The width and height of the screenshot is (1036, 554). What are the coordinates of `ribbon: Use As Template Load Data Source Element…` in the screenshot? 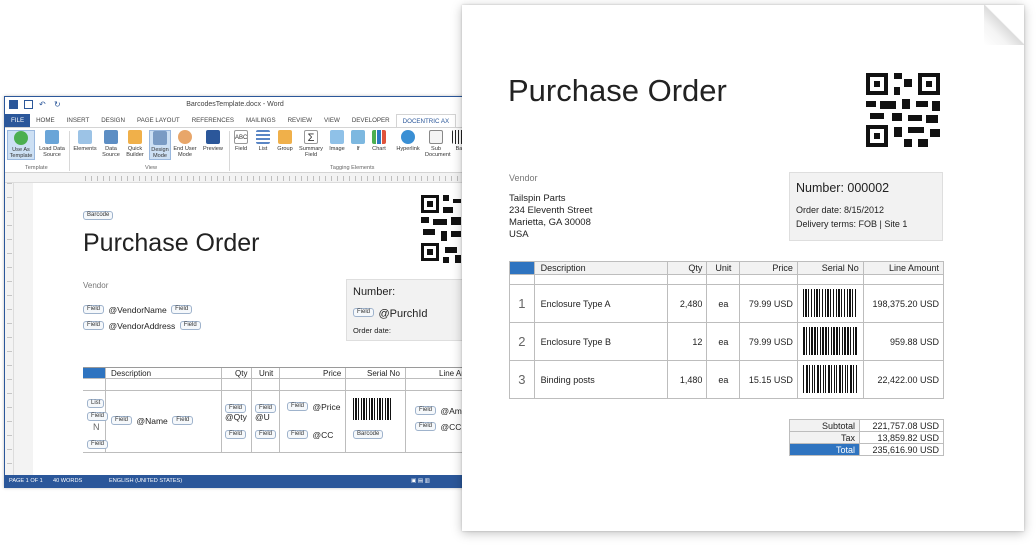 It's located at (235, 150).